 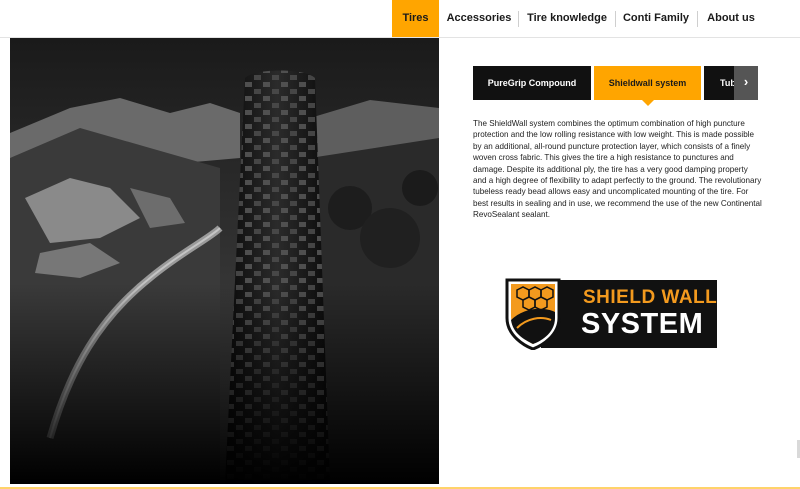 I want to click on nav-item-about-us: About us, so click(x=731, y=18).